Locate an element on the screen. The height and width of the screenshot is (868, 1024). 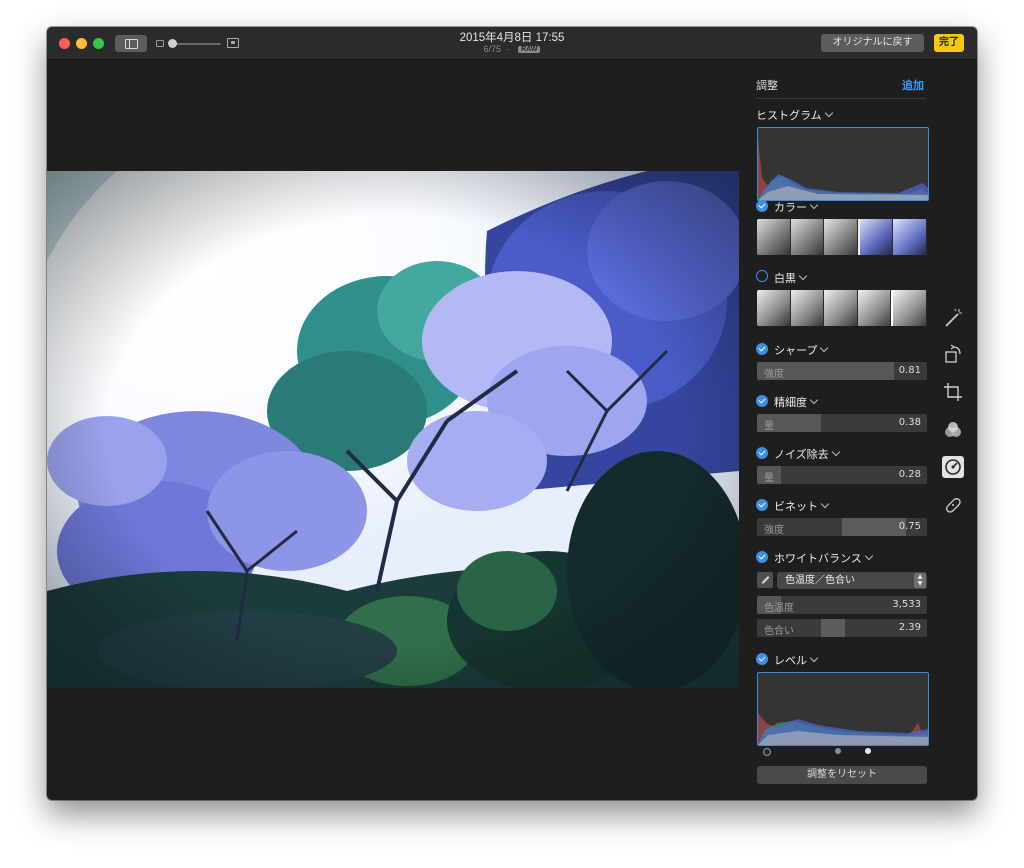
color-enabled-checkbox is located at coordinates (762, 206).